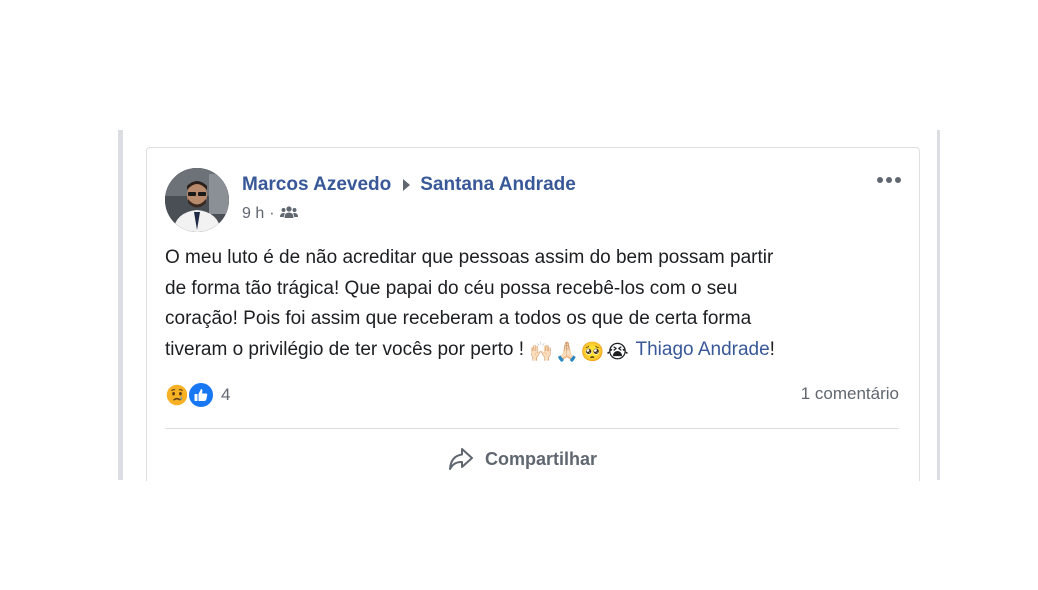  I want to click on share-arrow-icon, so click(461, 459).